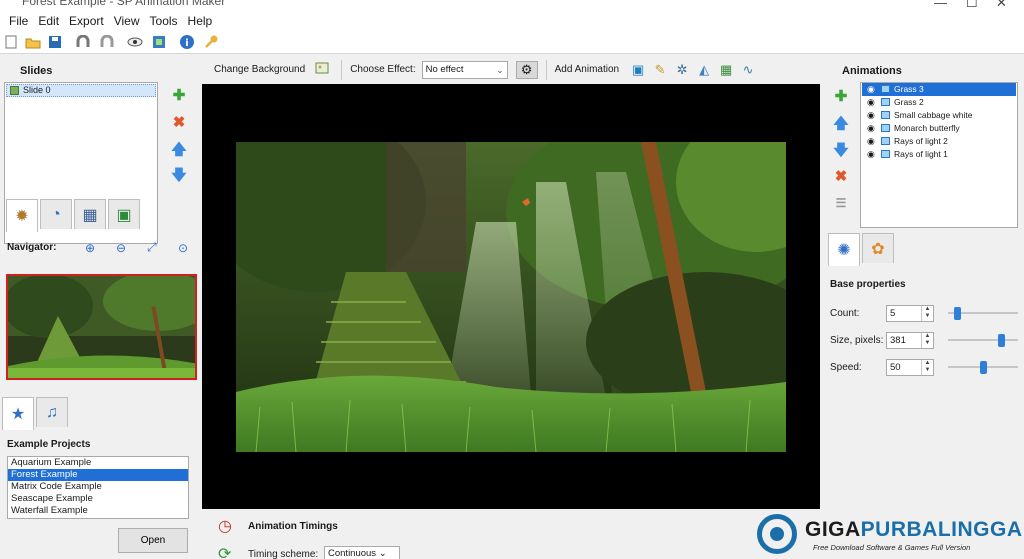 The height and width of the screenshot is (559, 1024). What do you see at coordinates (18, 21) in the screenshot?
I see `menu-file: File` at bounding box center [18, 21].